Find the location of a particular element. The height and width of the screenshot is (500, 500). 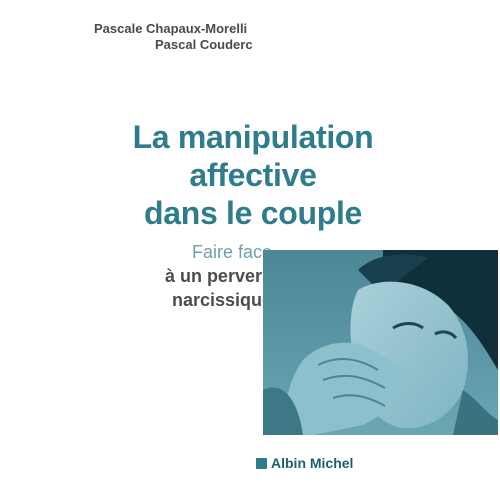

subtitle-line: Faire face is located at coordinates (231, 252).